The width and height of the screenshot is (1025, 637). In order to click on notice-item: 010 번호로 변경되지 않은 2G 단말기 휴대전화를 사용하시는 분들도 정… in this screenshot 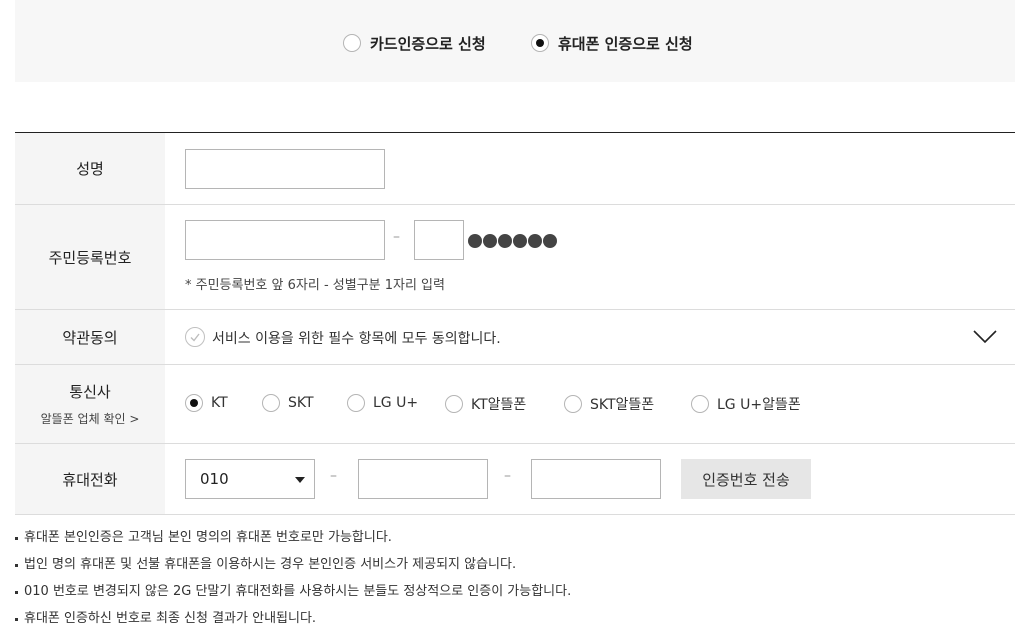, I will do `click(293, 595)`.